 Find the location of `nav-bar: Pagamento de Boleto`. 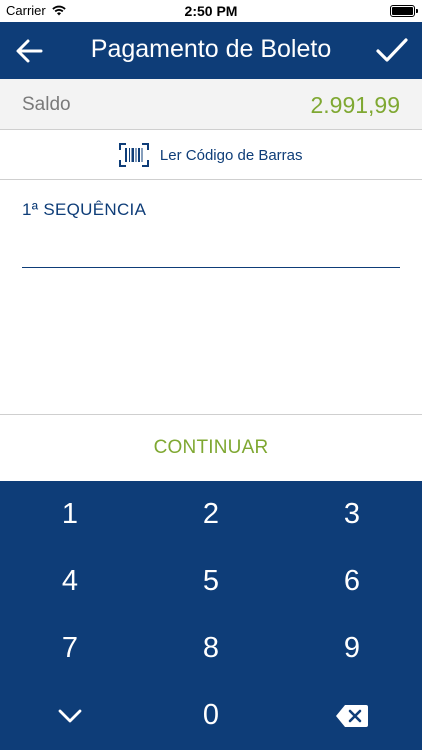

nav-bar: Pagamento de Boleto is located at coordinates (211, 50).